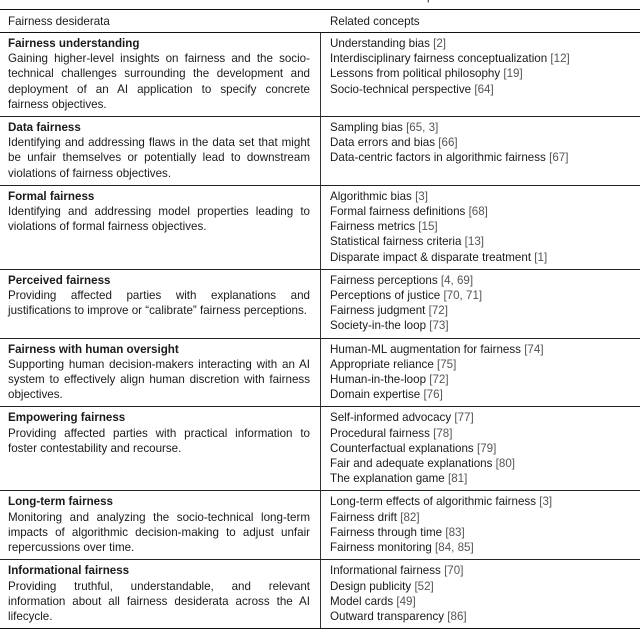  I want to click on concept-name: Domain expertise, so click(375, 395).